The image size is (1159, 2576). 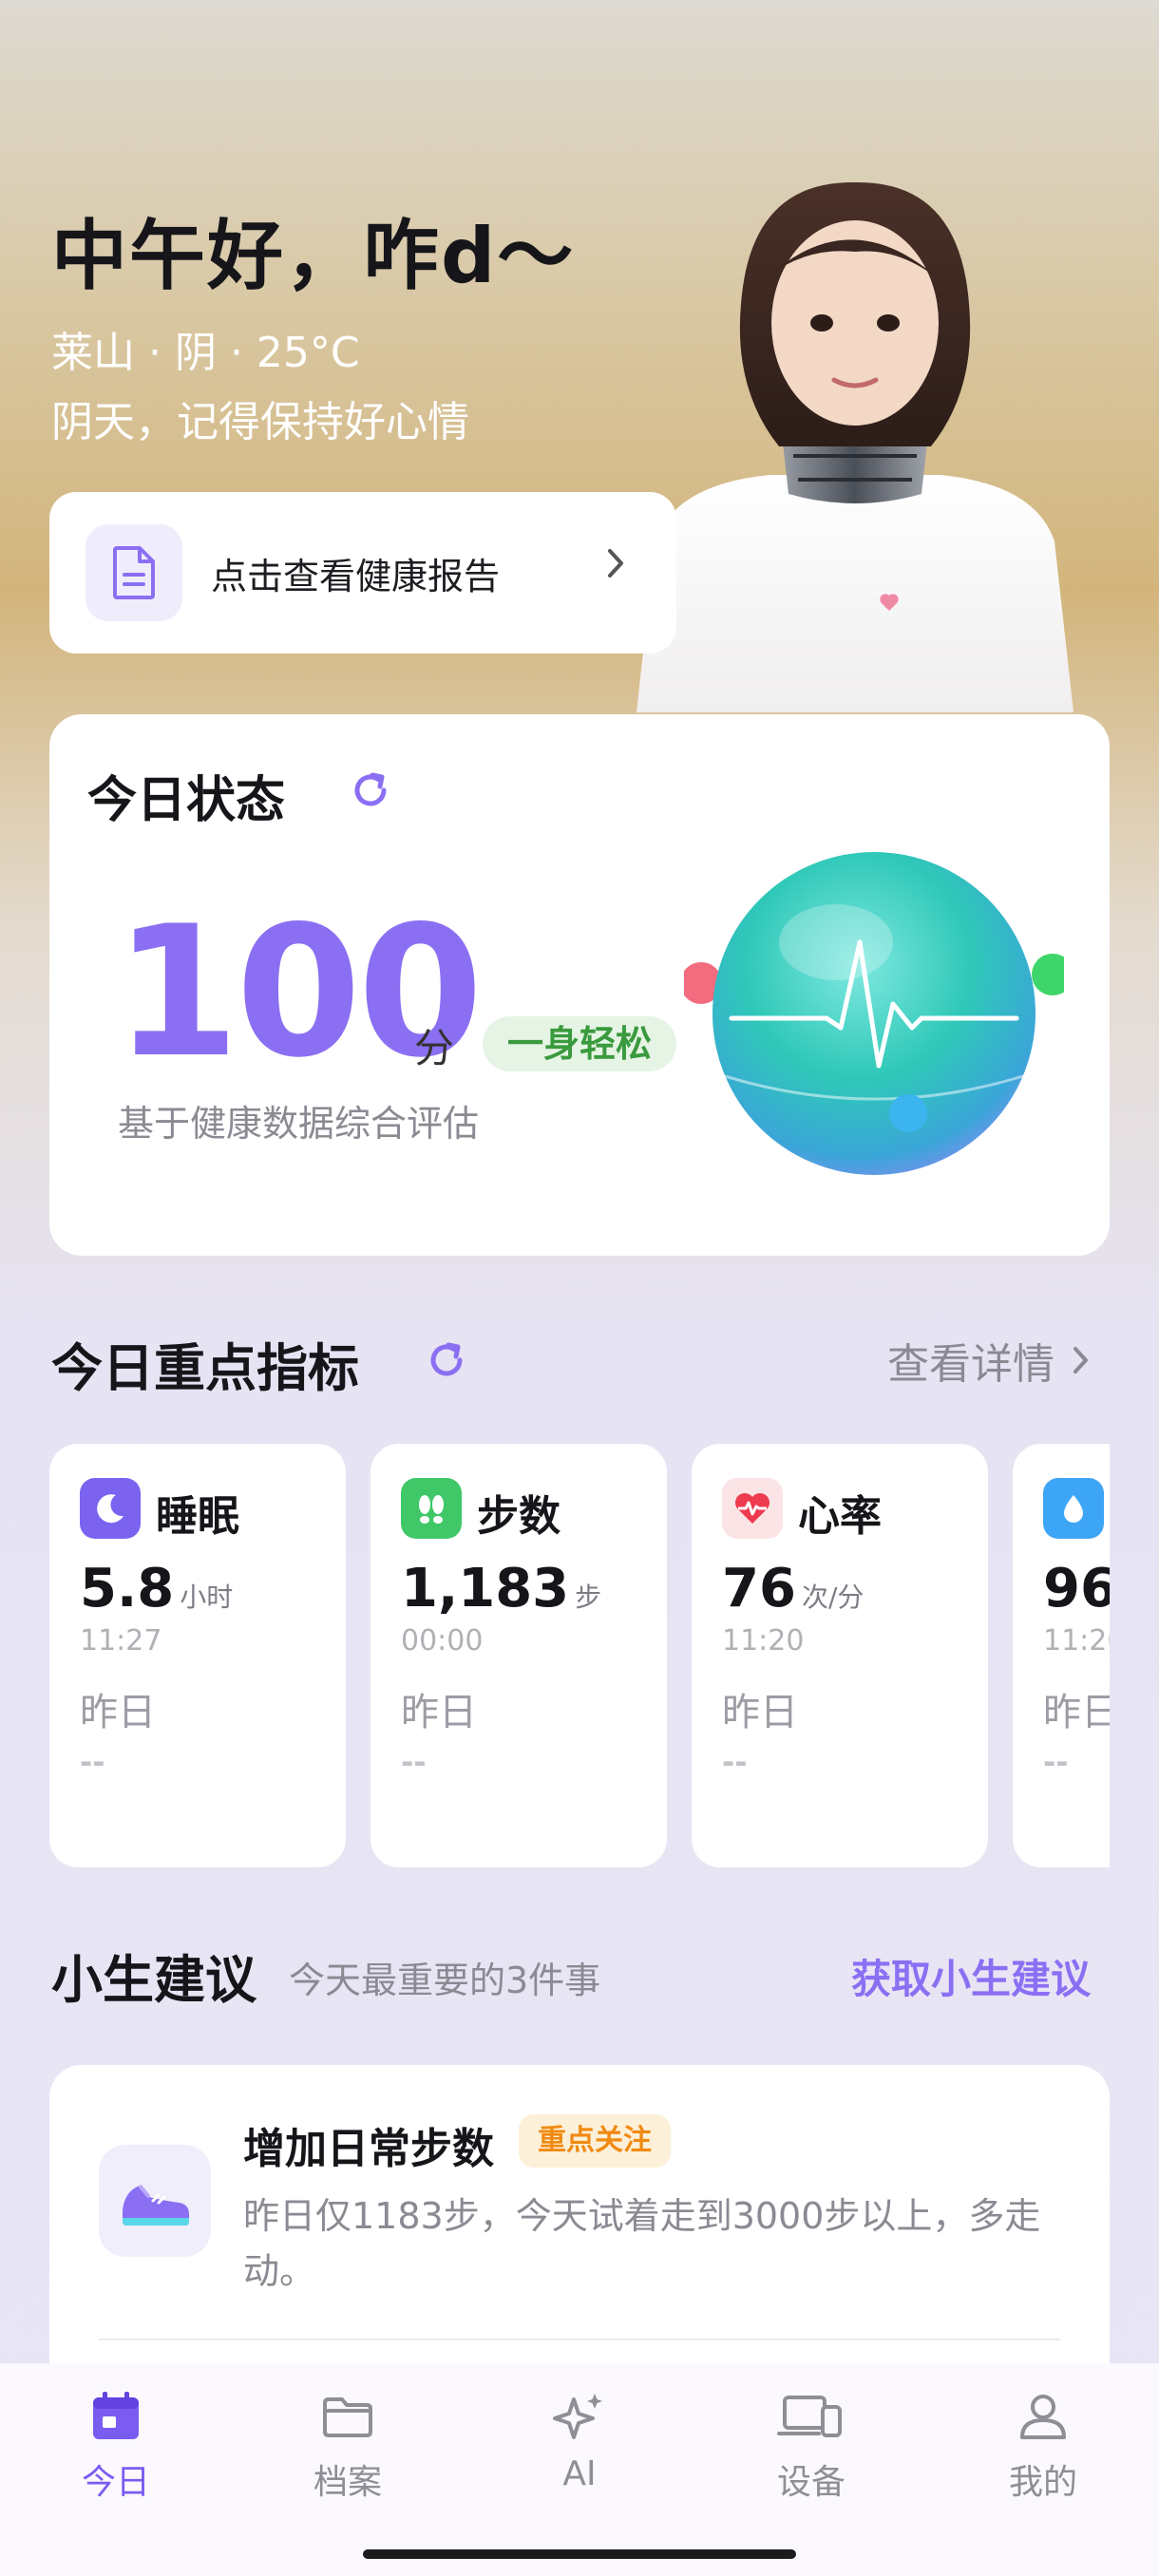 What do you see at coordinates (205, 353) in the screenshot?
I see `weather-info: 莱山 · 阴 · 25°C` at bounding box center [205, 353].